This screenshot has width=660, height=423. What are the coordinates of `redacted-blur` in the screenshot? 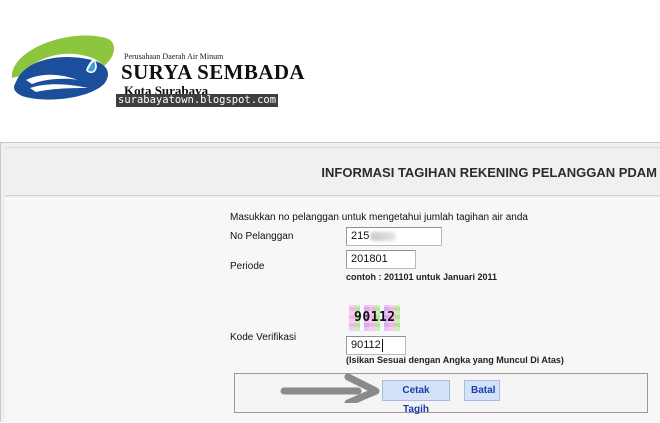 It's located at (383, 236).